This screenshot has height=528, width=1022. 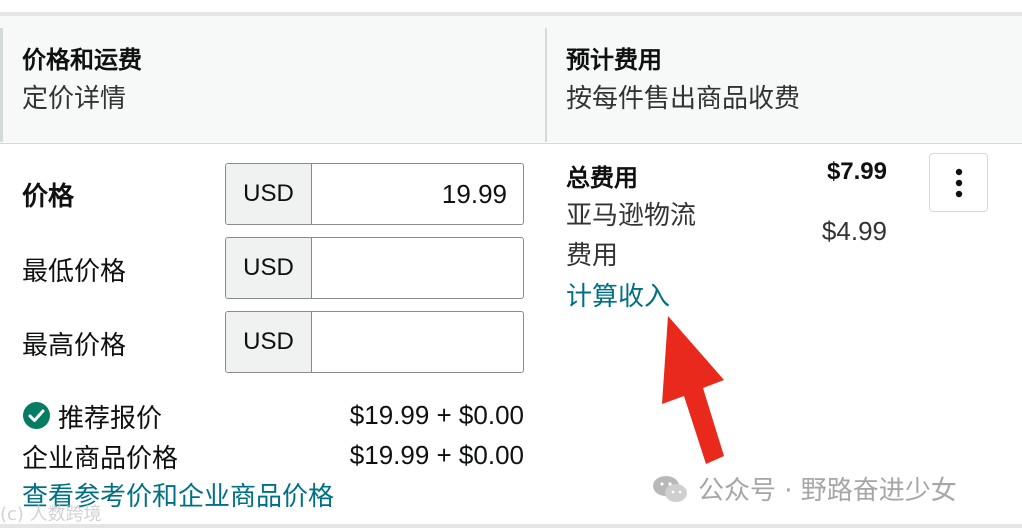 What do you see at coordinates (269, 194) in the screenshot?
I see `price-currency: USD` at bounding box center [269, 194].